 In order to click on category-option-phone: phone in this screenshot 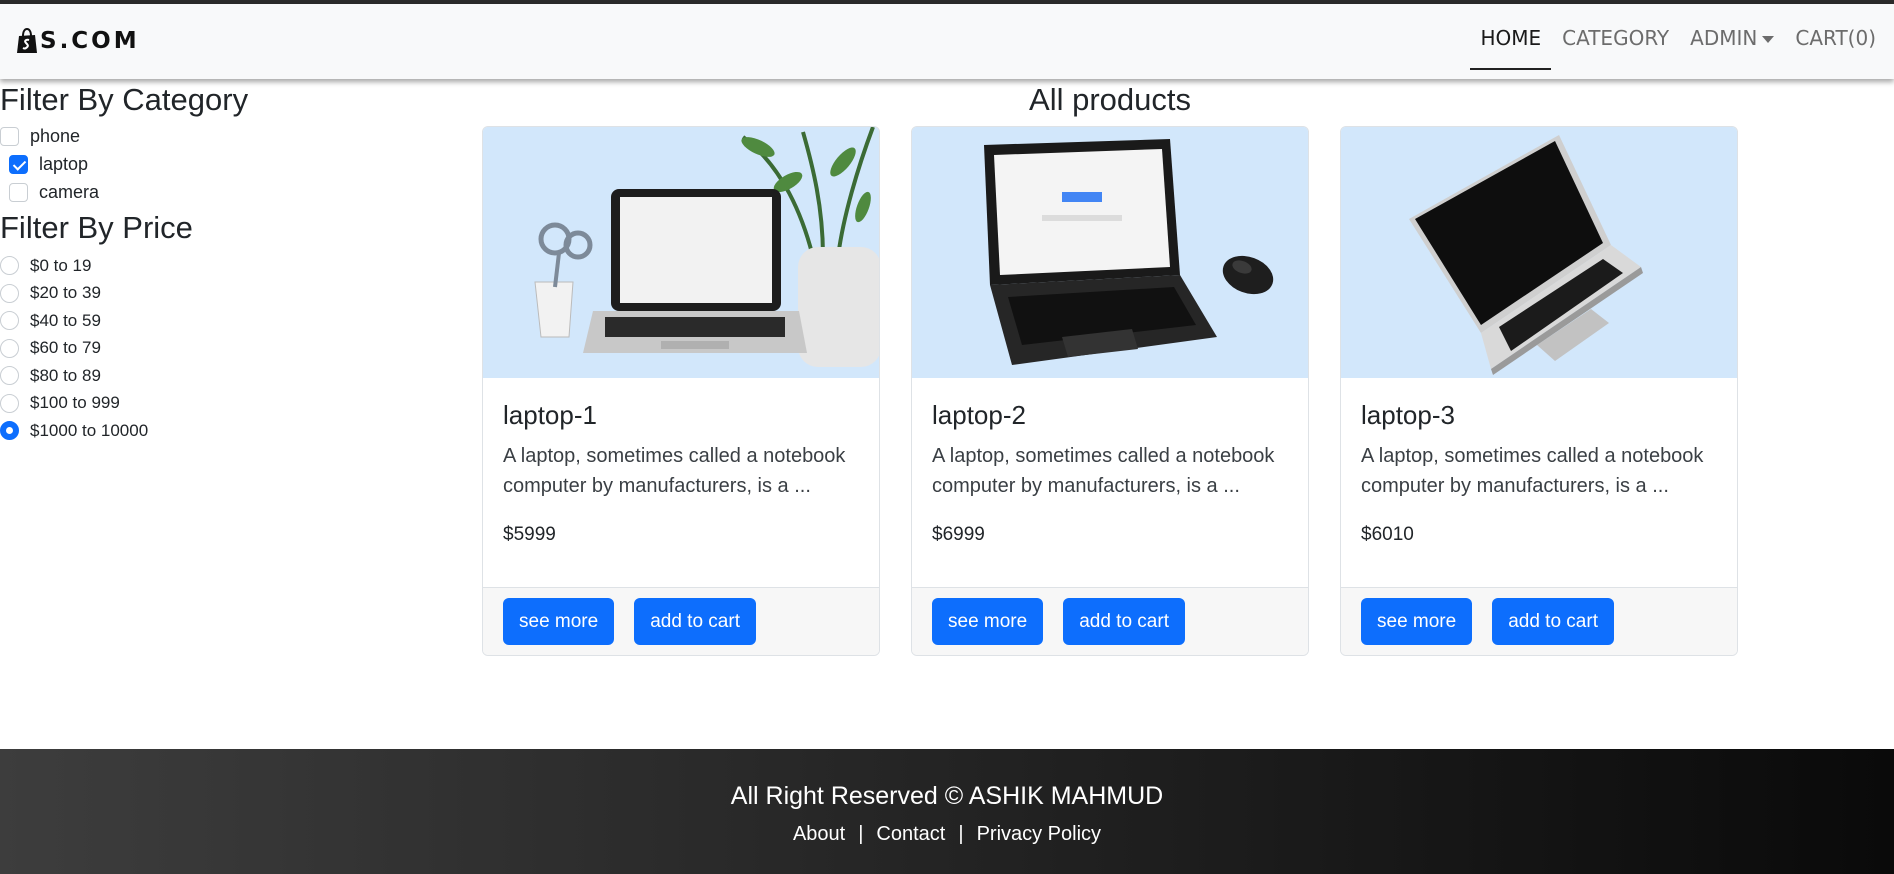, I will do `click(235, 136)`.